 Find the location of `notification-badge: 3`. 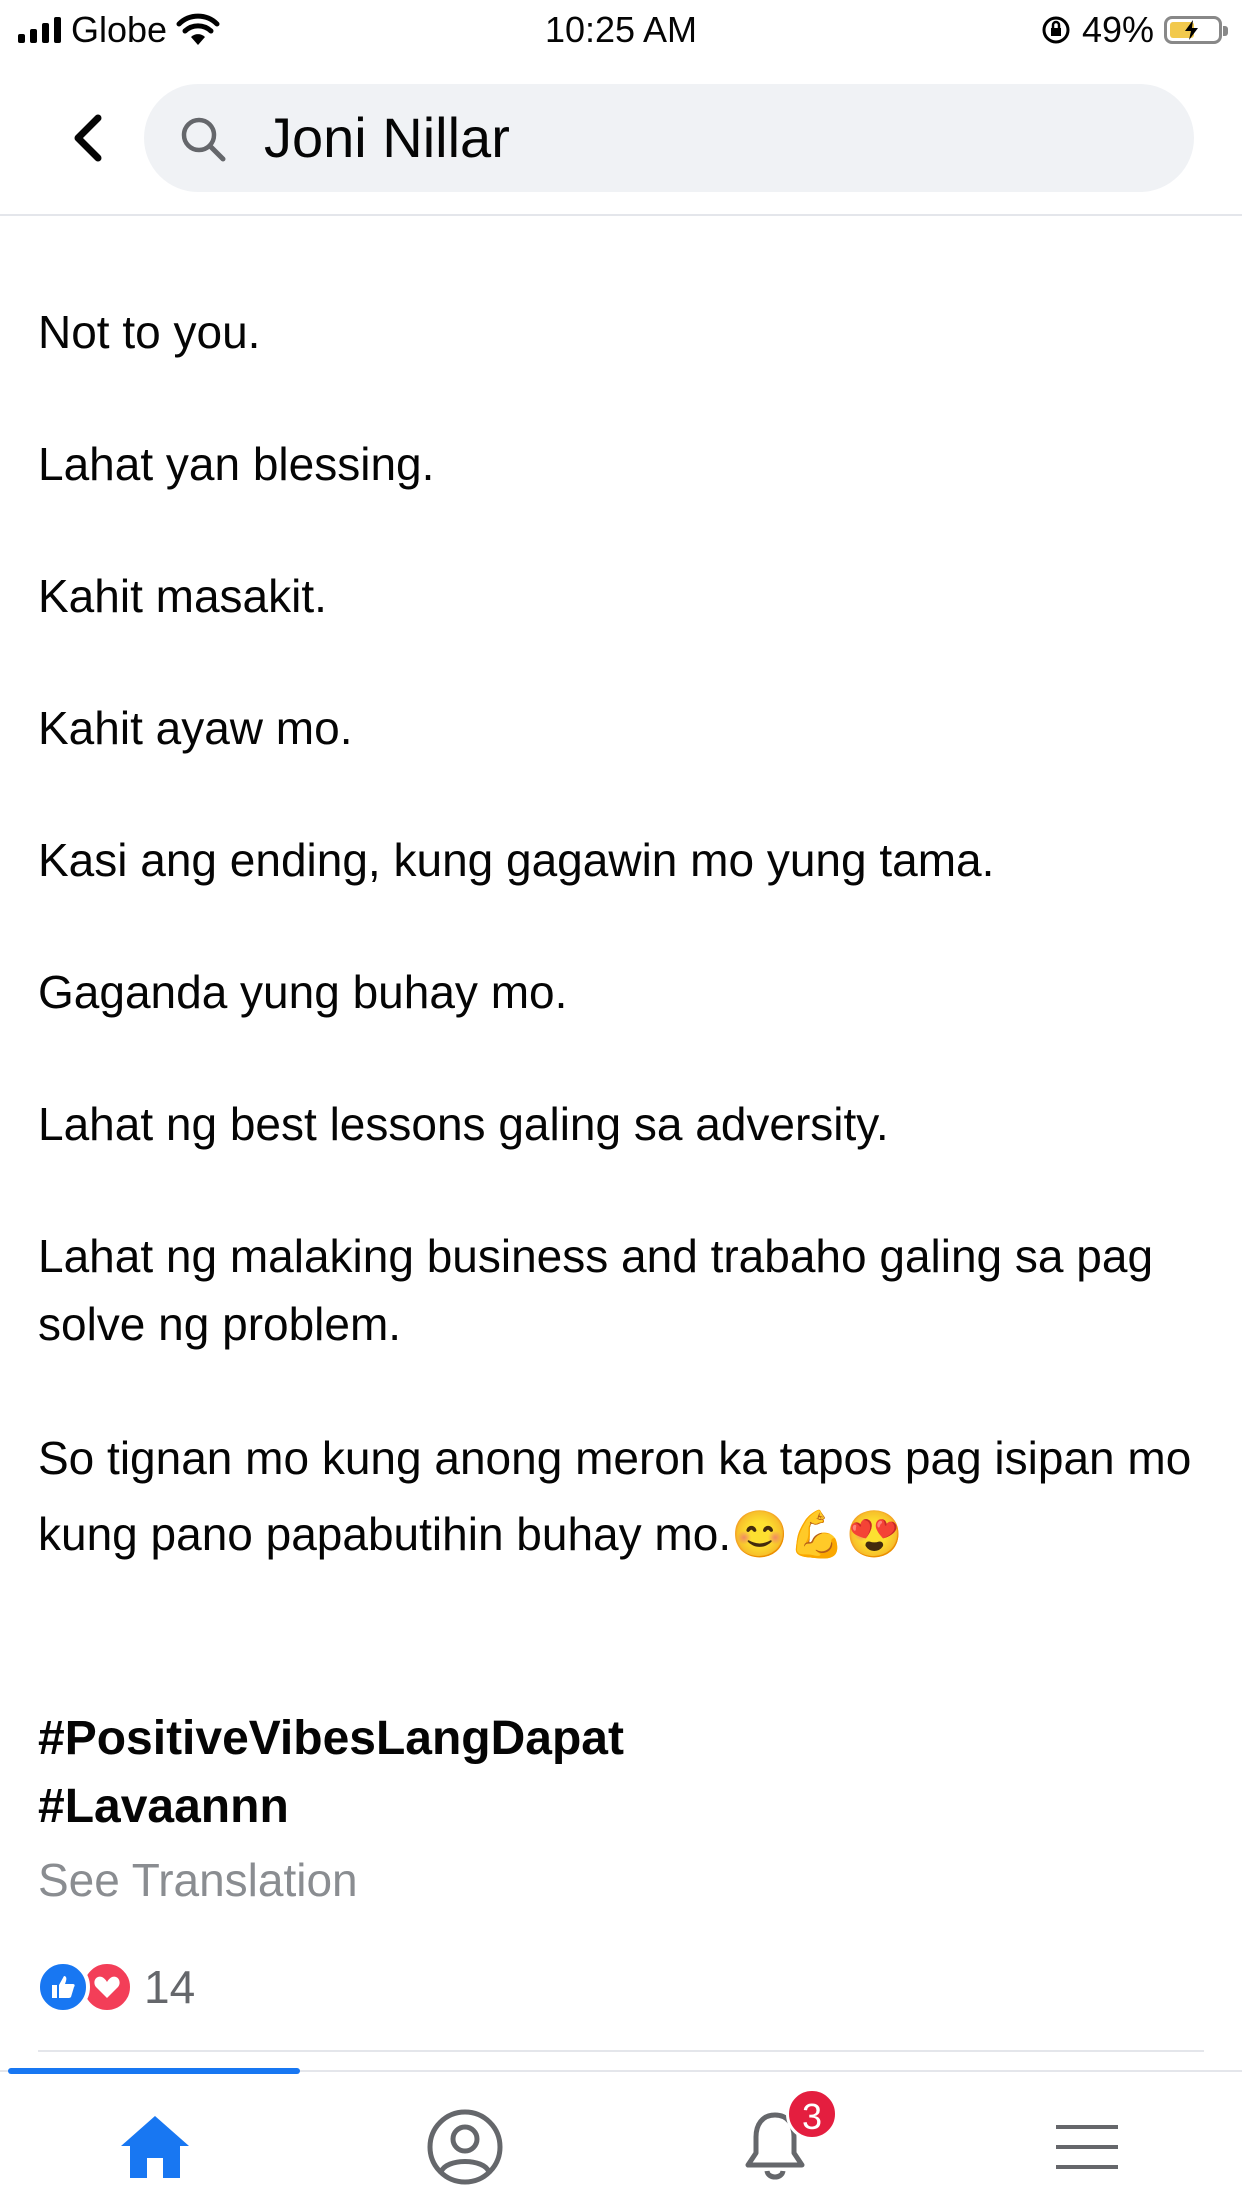

notification-badge: 3 is located at coordinates (812, 2114).